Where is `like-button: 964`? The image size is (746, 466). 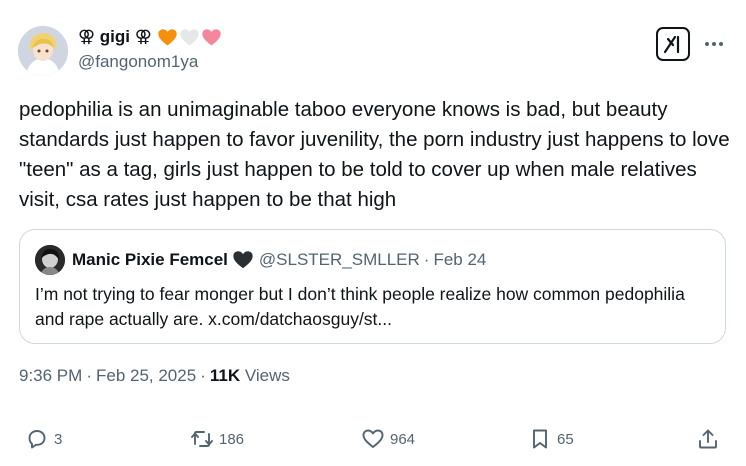
like-button: 964 is located at coordinates (388, 439).